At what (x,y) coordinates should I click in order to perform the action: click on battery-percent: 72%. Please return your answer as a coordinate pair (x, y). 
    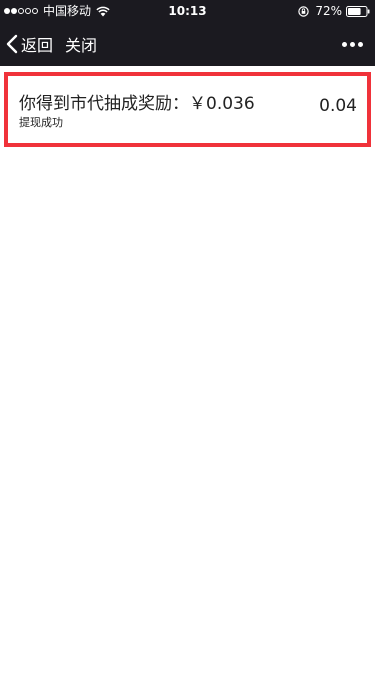
    Looking at the image, I should click on (328, 11).